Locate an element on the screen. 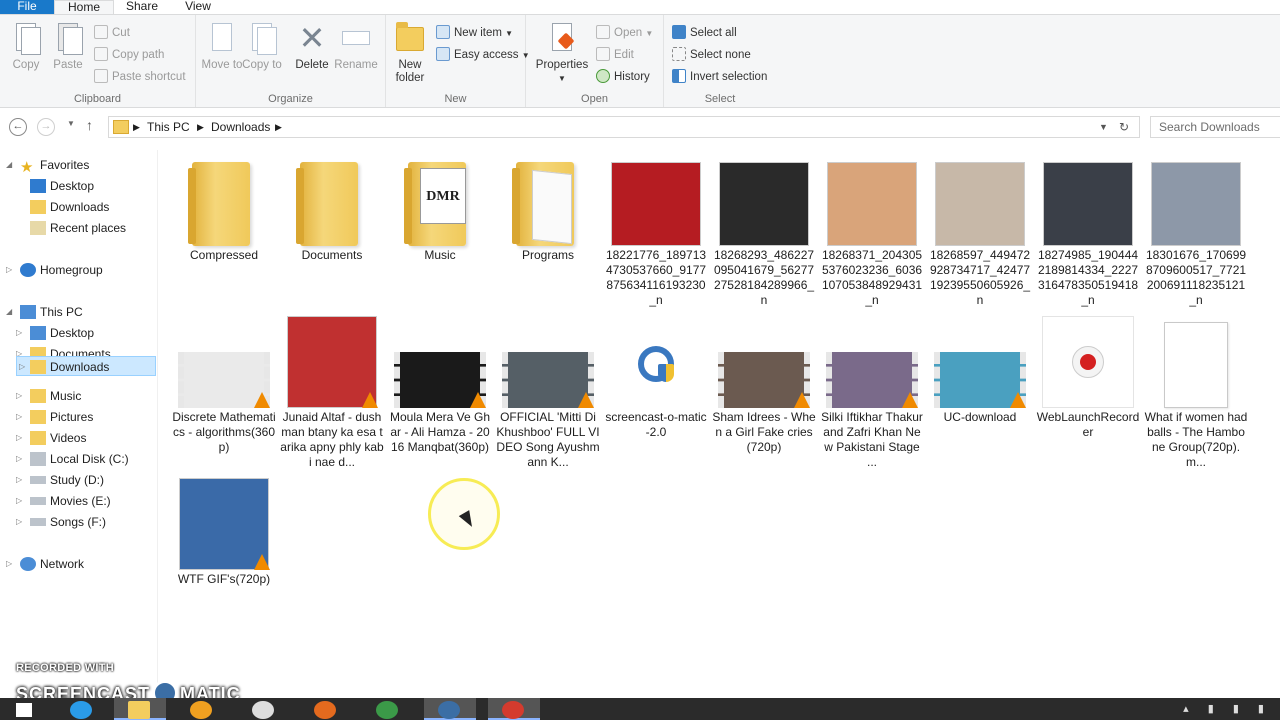  nav-pc-drive-d-label: Study (D:) is located at coordinates (77, 480).